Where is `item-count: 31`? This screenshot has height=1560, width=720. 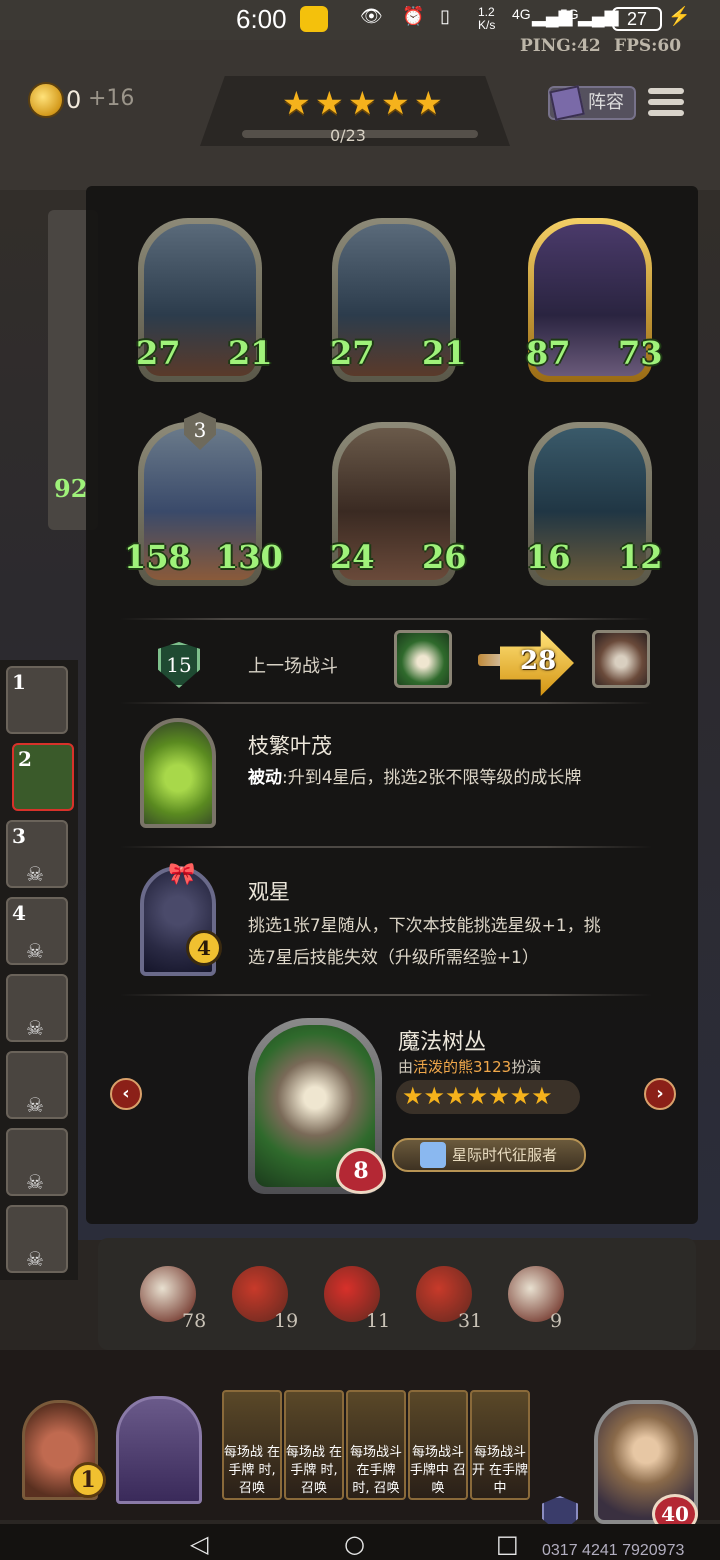
item-count: 31 is located at coordinates (470, 1321).